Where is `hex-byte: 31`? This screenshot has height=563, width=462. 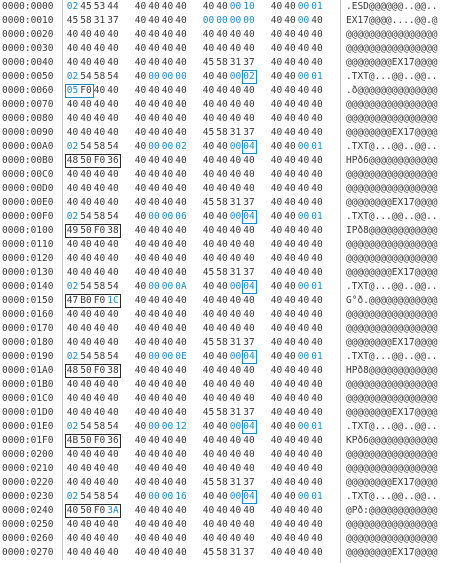 hex-byte: 31 is located at coordinates (235, 413).